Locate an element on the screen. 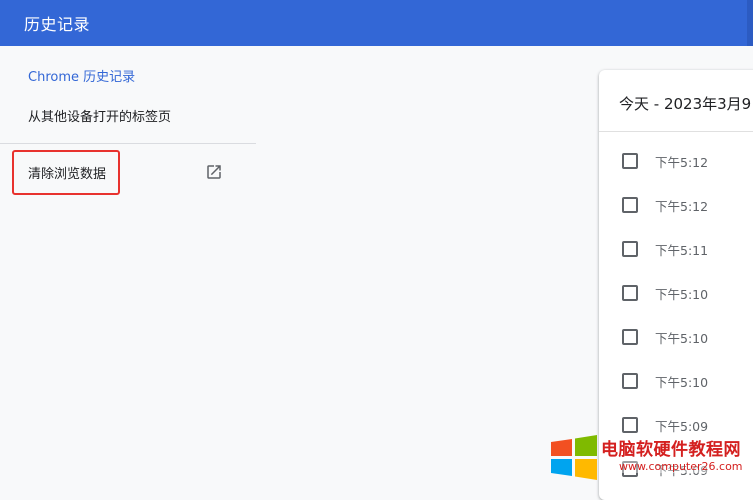 This screenshot has height=500, width=753. watermark-title: 电脑软硬件教程网 is located at coordinates (671, 450).